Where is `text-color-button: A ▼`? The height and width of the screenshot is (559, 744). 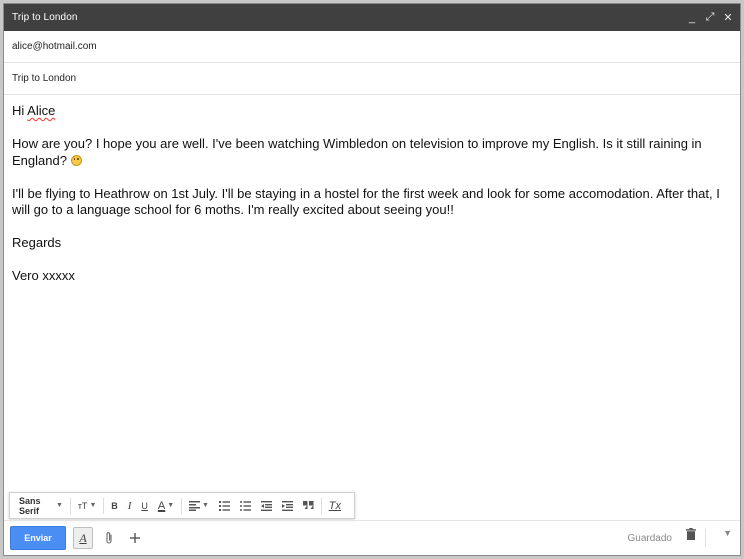
text-color-button: A ▼ is located at coordinates (166, 506).